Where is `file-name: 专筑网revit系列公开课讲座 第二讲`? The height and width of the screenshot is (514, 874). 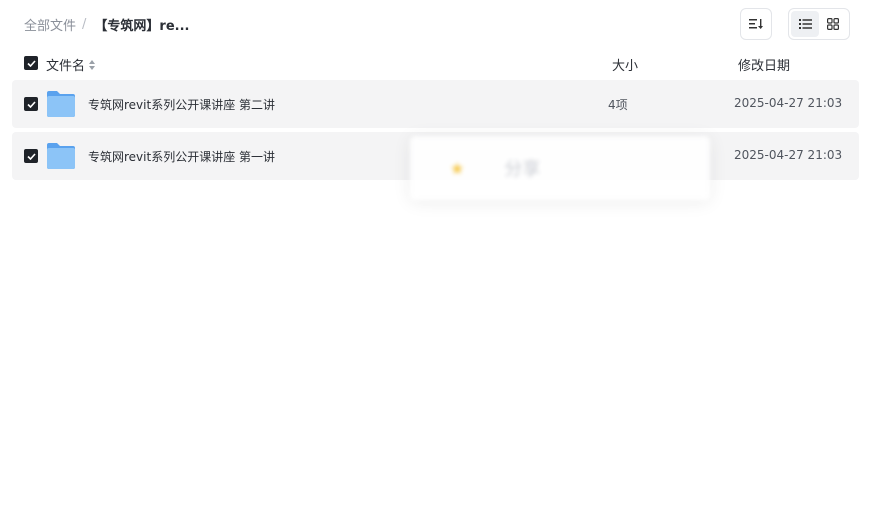 file-name: 专筑网revit系列公开课讲座 第二讲 is located at coordinates (181, 104).